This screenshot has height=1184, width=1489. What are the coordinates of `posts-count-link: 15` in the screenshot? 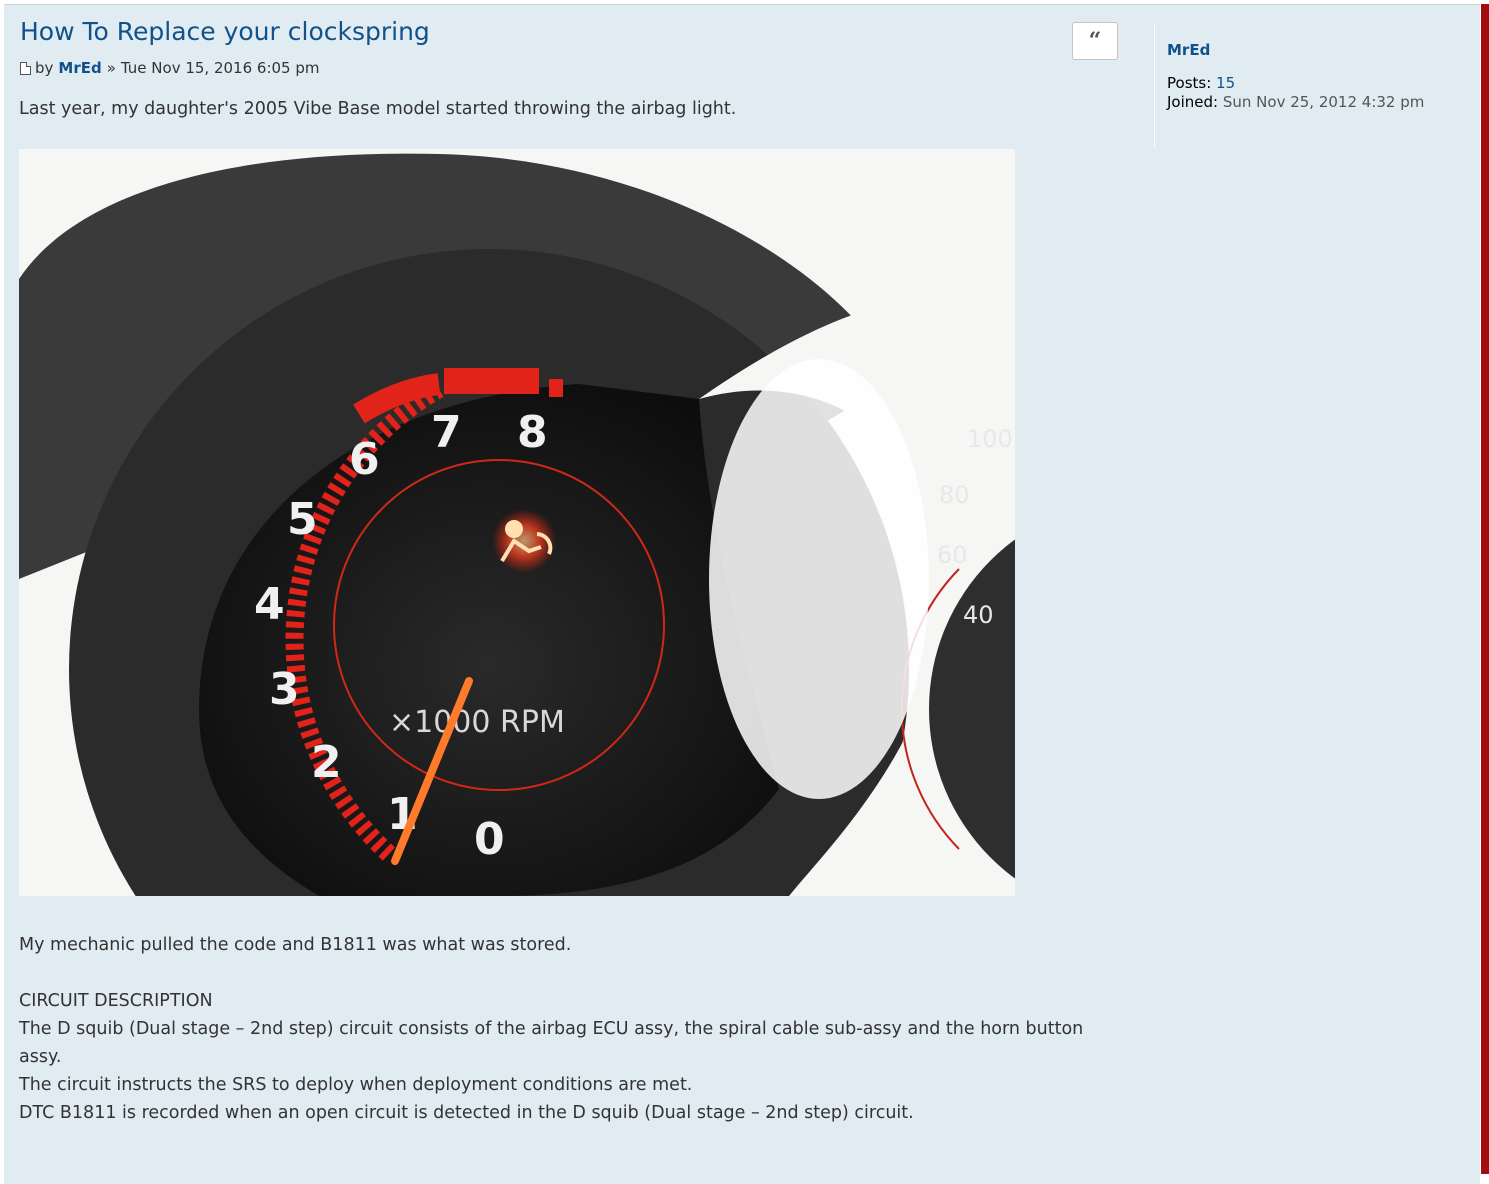 It's located at (1225, 83).